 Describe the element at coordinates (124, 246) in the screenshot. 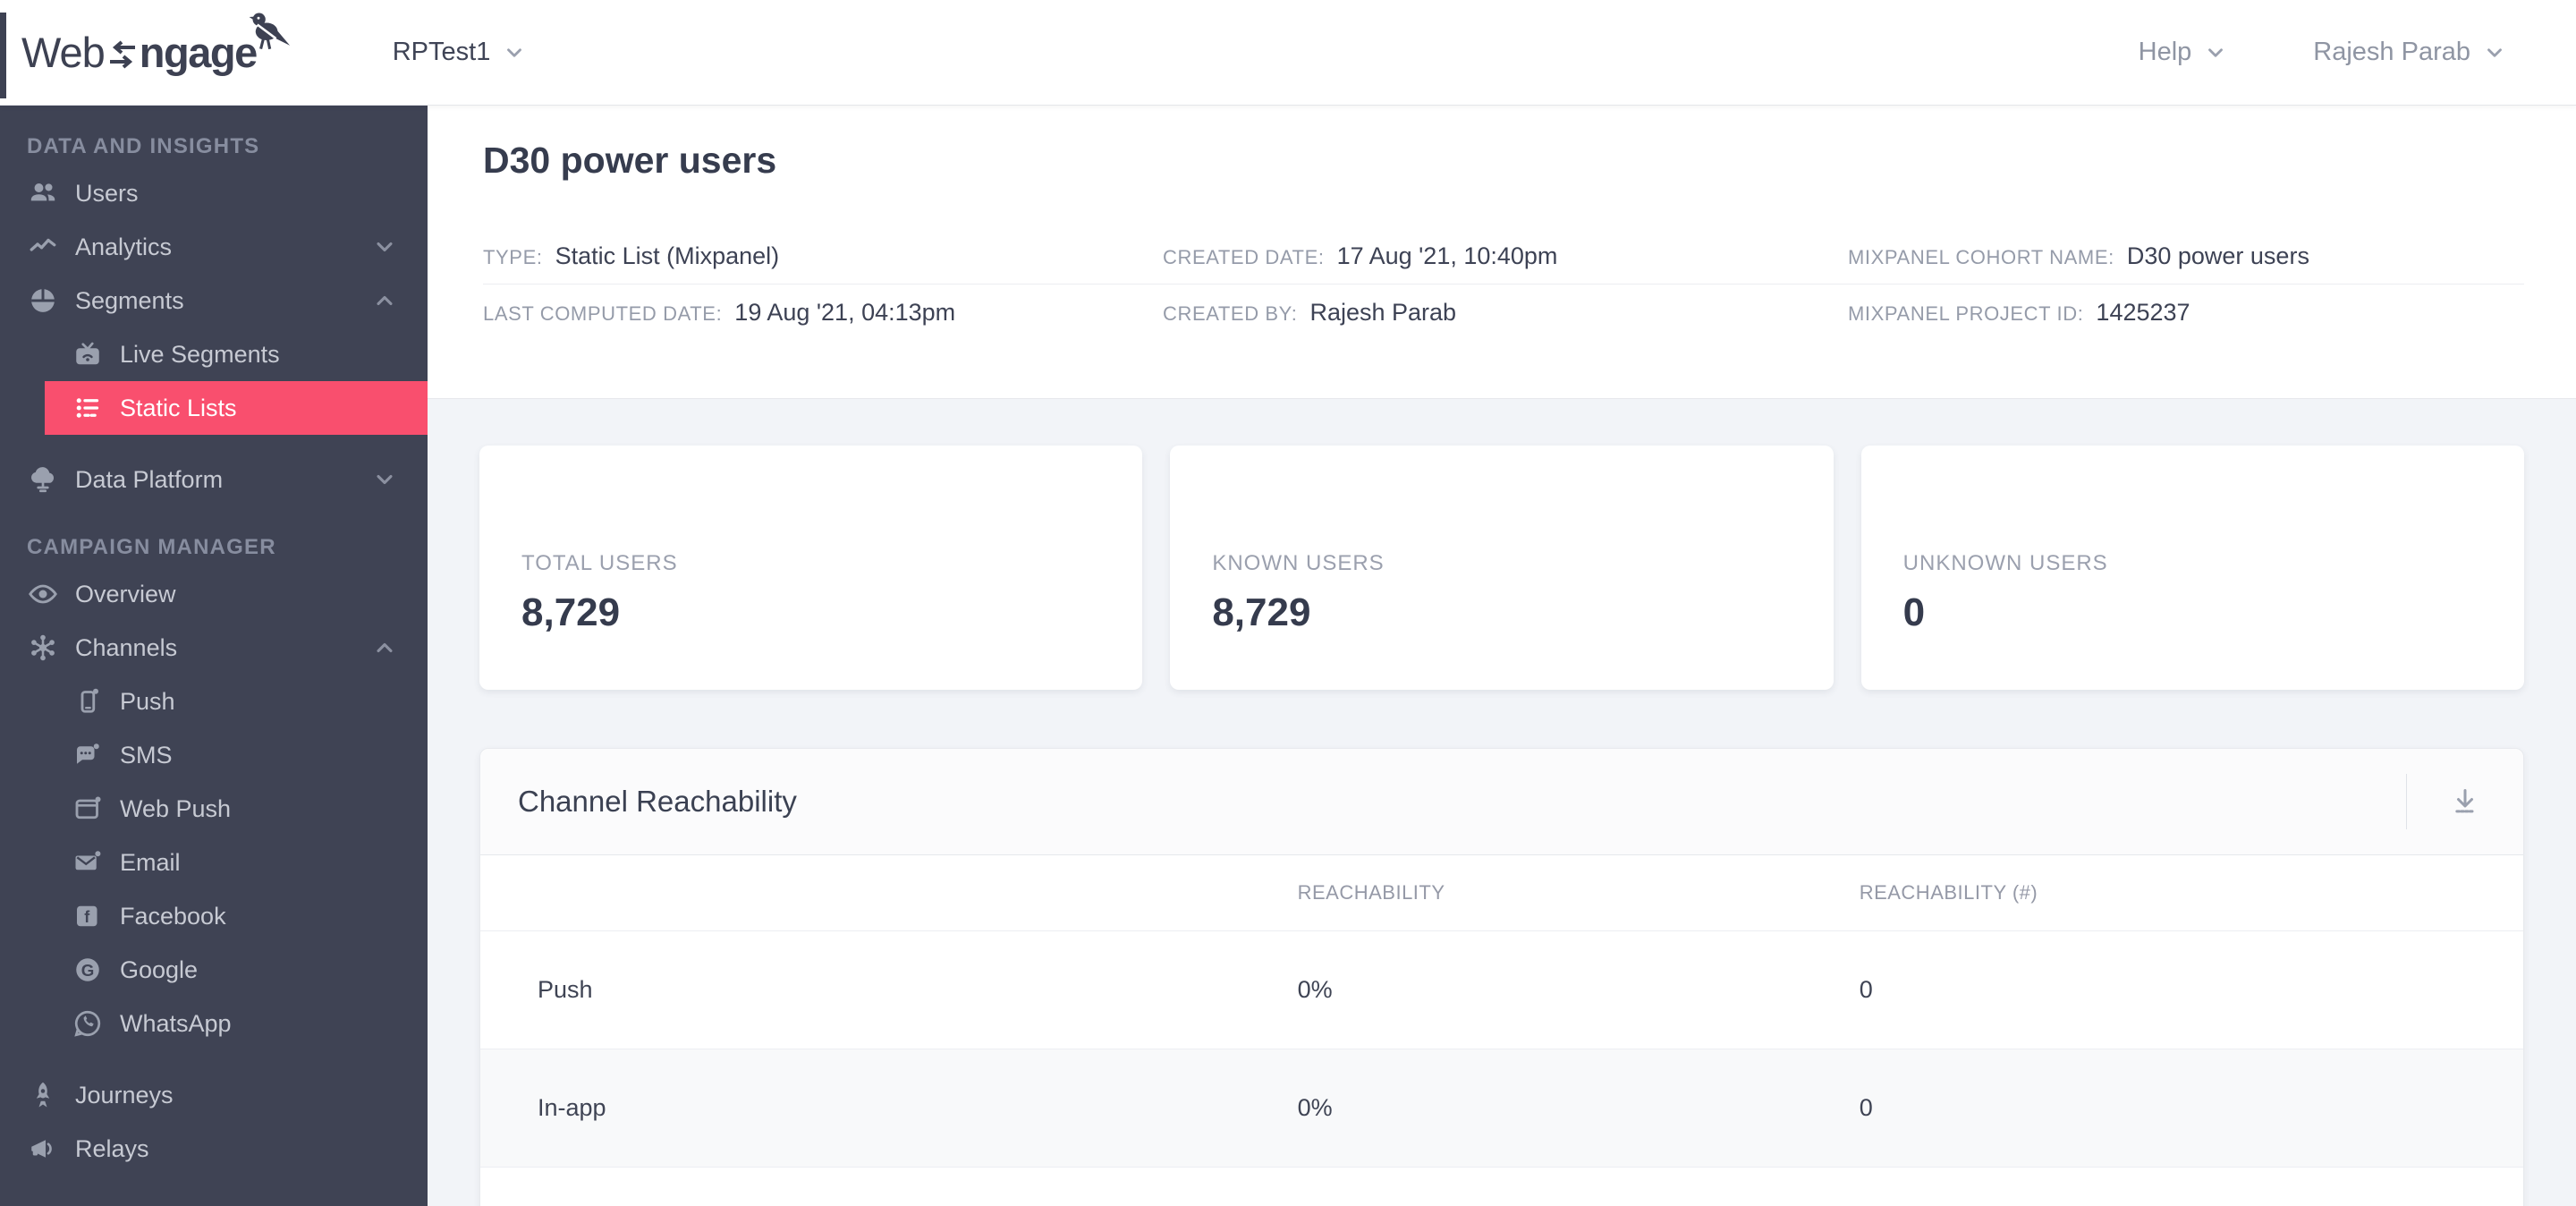

I see `sidebar-item-label: Analytics` at that location.